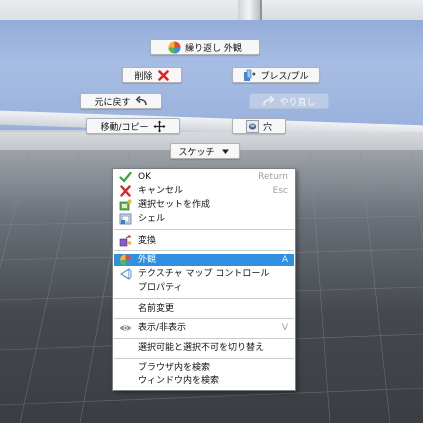 Image resolution: width=423 pixels, height=423 pixels. Describe the element at coordinates (204, 309) in the screenshot. I see `menu-item-rename: 名前変更` at that location.